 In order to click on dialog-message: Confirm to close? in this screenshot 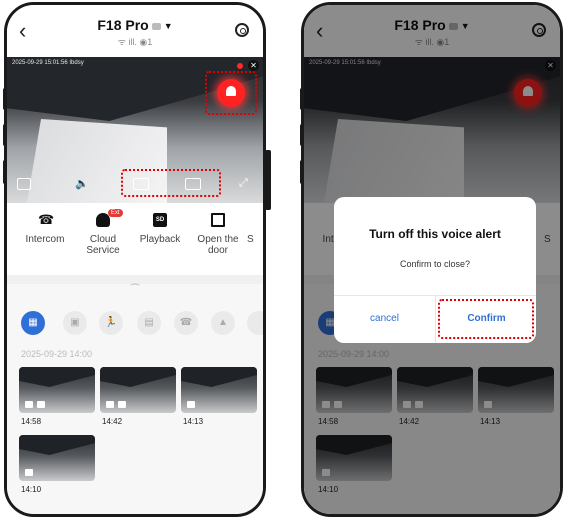, I will do `click(435, 264)`.